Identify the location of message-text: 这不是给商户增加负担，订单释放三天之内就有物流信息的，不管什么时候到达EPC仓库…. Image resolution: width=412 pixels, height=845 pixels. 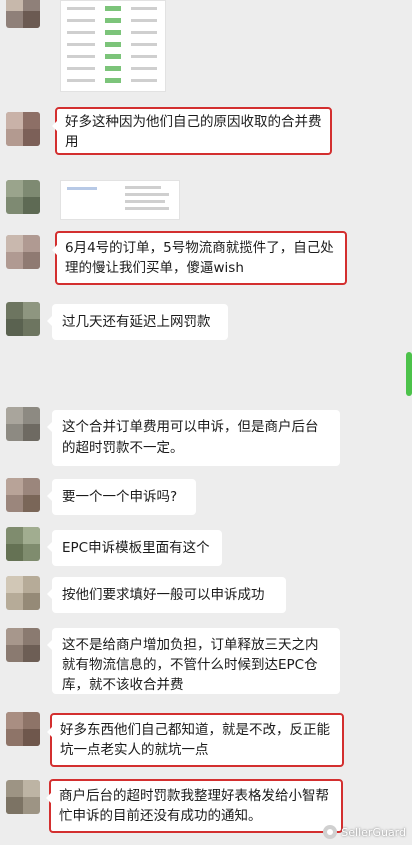
(190, 665).